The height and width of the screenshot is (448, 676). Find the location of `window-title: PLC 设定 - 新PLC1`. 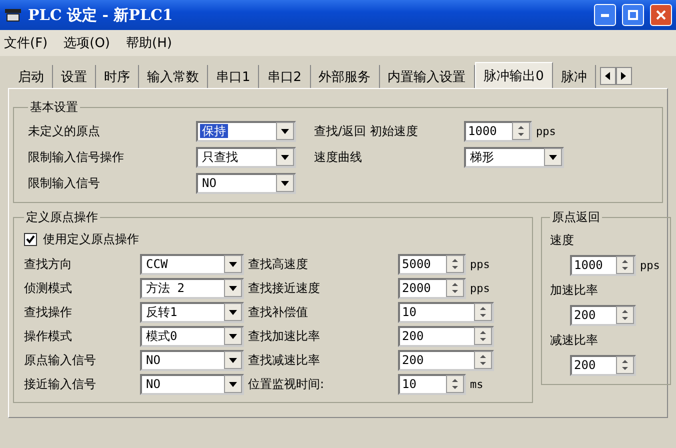

window-title: PLC 设定 - 新PLC1 is located at coordinates (101, 15).